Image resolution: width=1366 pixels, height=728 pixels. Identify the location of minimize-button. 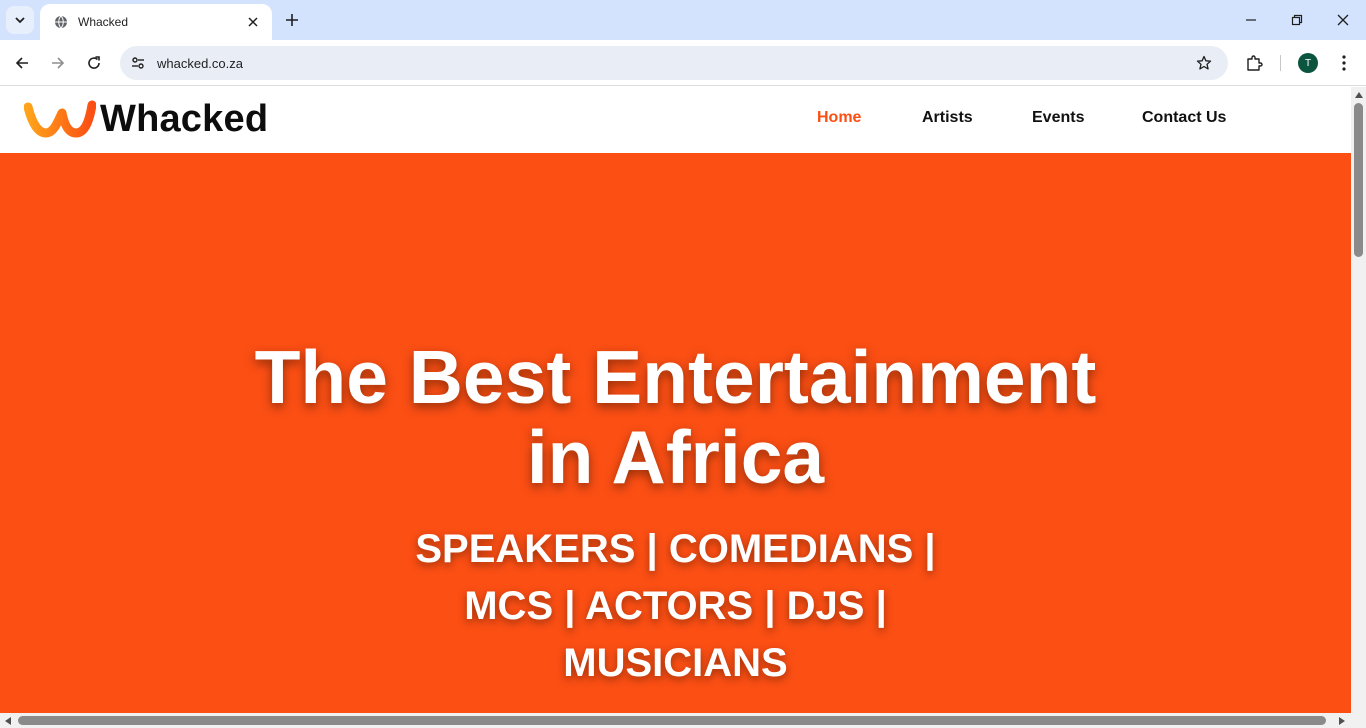
(1251, 20).